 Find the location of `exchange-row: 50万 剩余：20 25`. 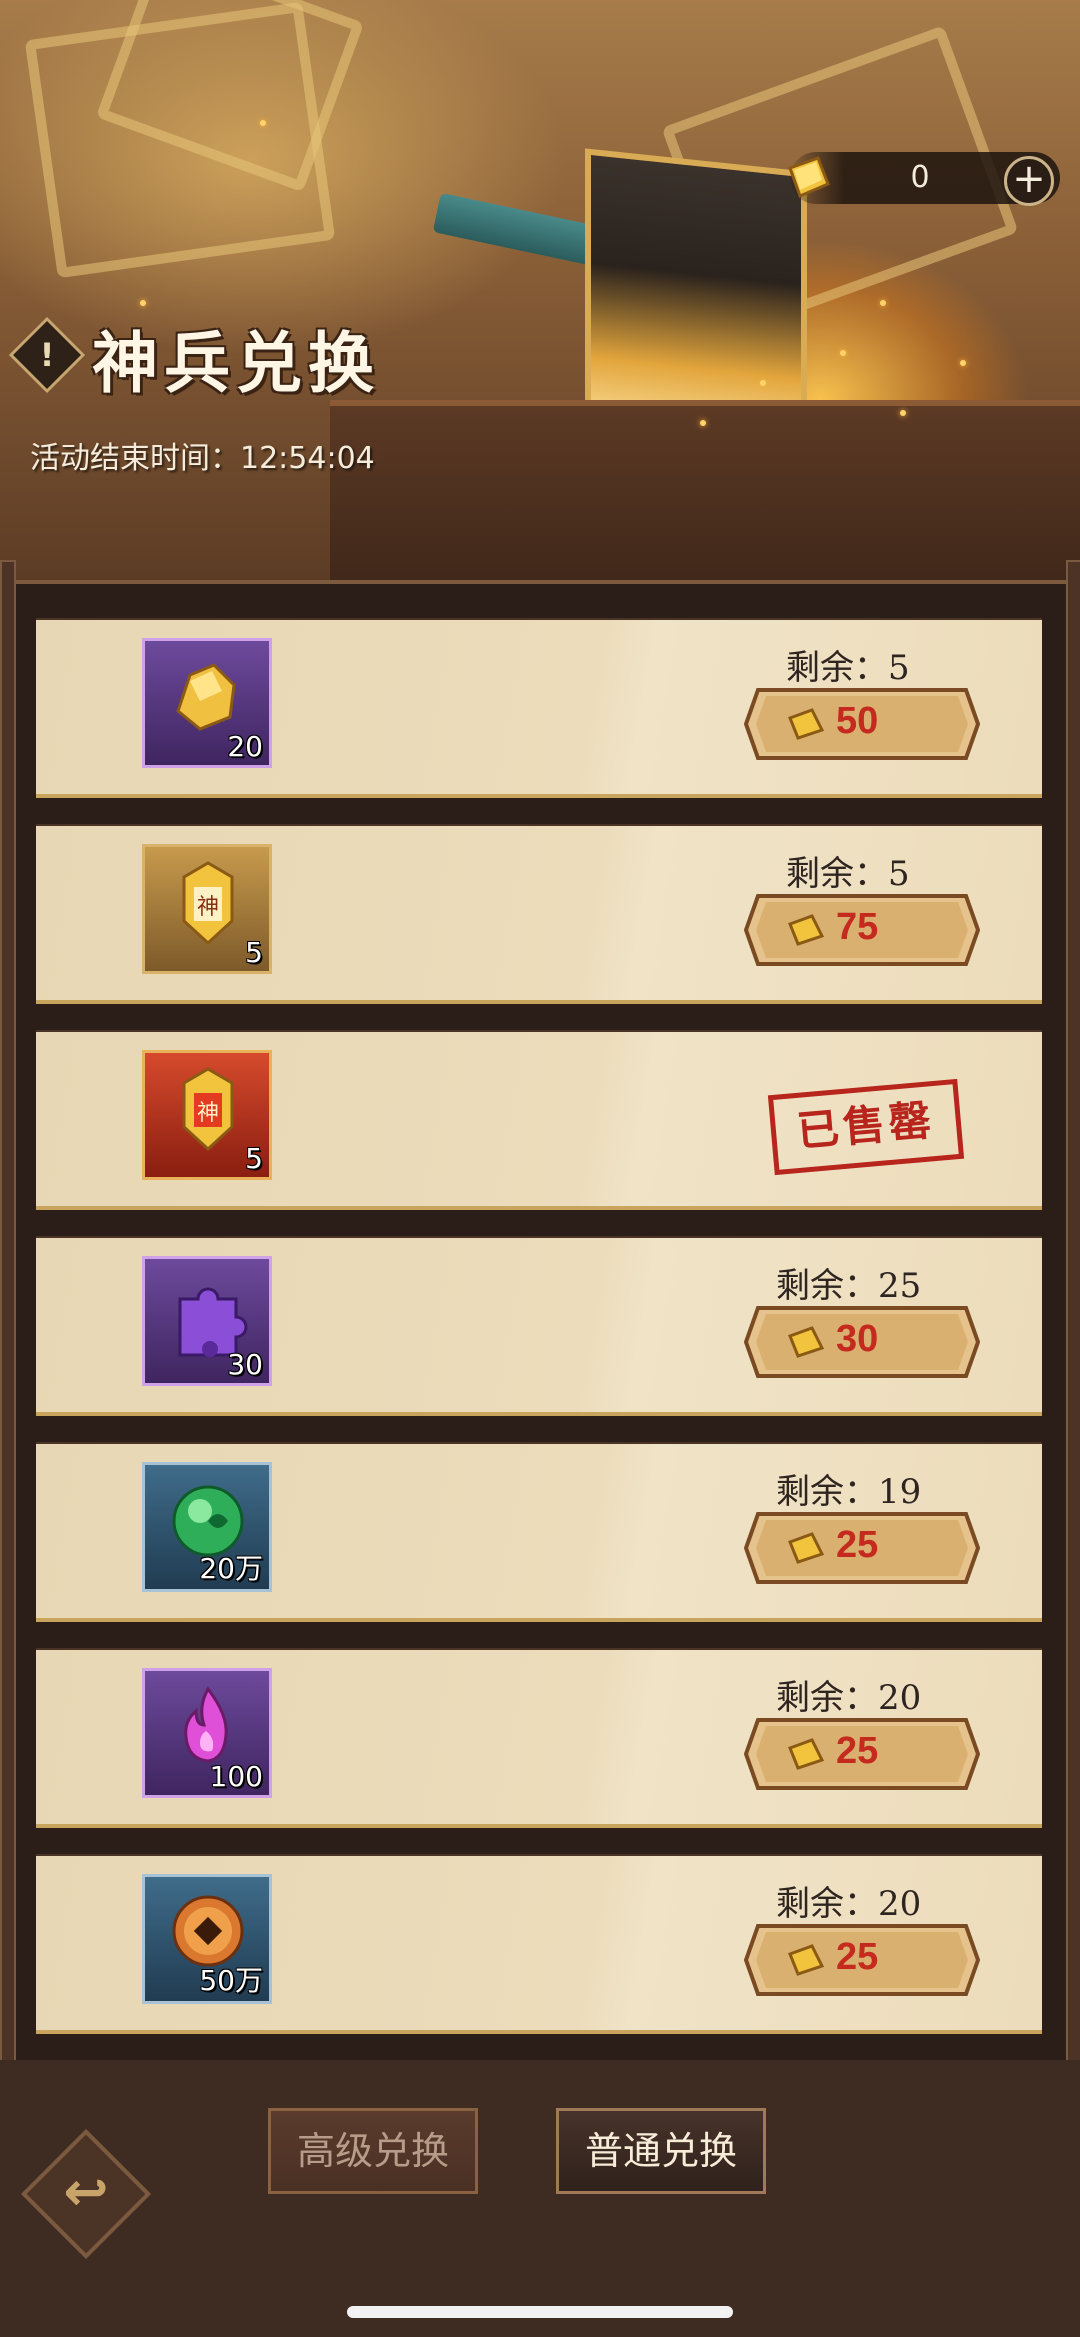

exchange-row: 50万 剩余：20 25 is located at coordinates (539, 1945).